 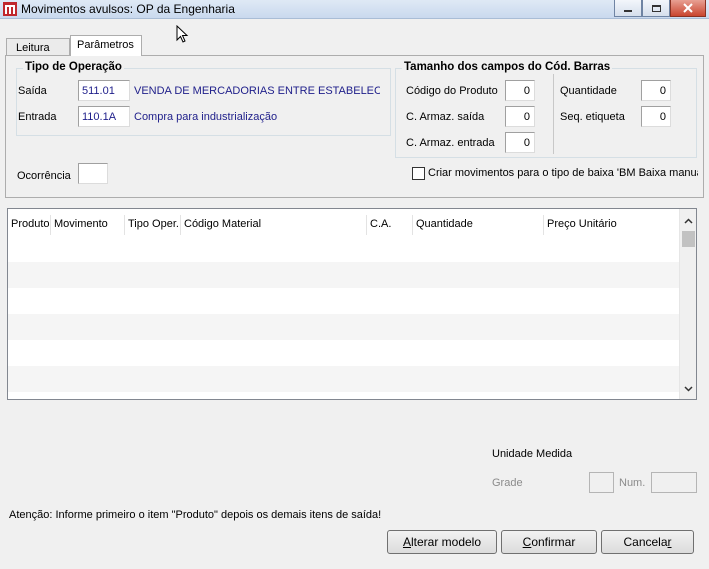 What do you see at coordinates (104, 116) in the screenshot?
I see `entrada-code-field: 110.1A` at bounding box center [104, 116].